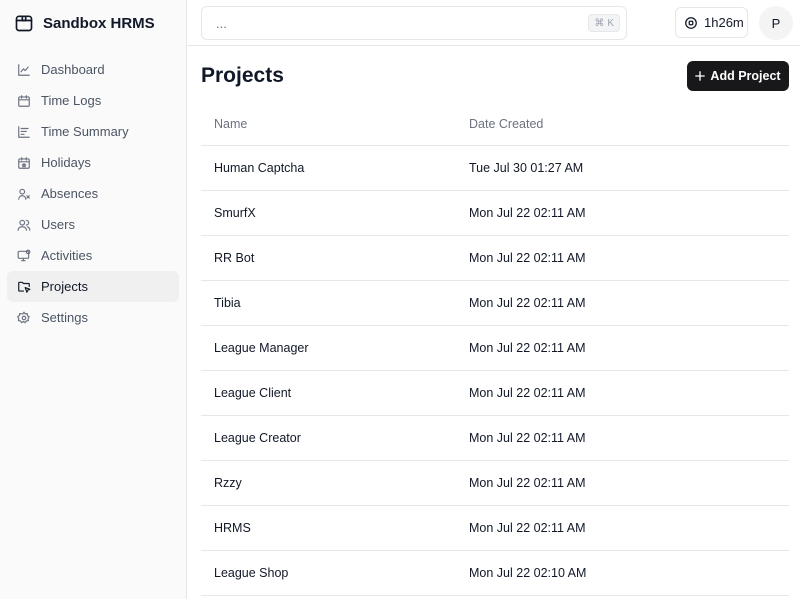 The width and height of the screenshot is (800, 599). I want to click on table-row: League Creator Mon Jul 22 02:11 AM, so click(495, 438).